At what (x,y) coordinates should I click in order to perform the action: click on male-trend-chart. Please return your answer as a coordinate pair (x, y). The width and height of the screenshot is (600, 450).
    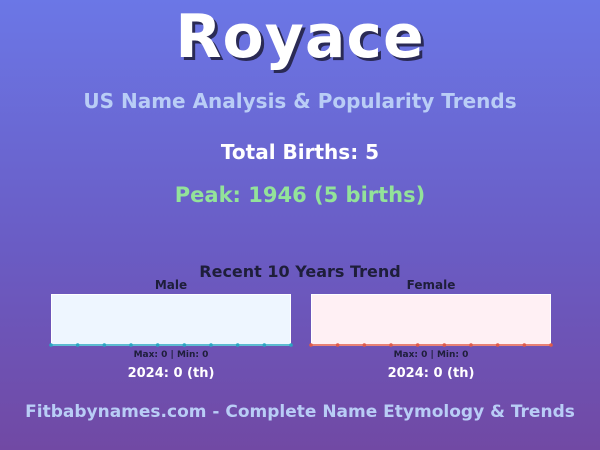
    Looking at the image, I should click on (171, 320).